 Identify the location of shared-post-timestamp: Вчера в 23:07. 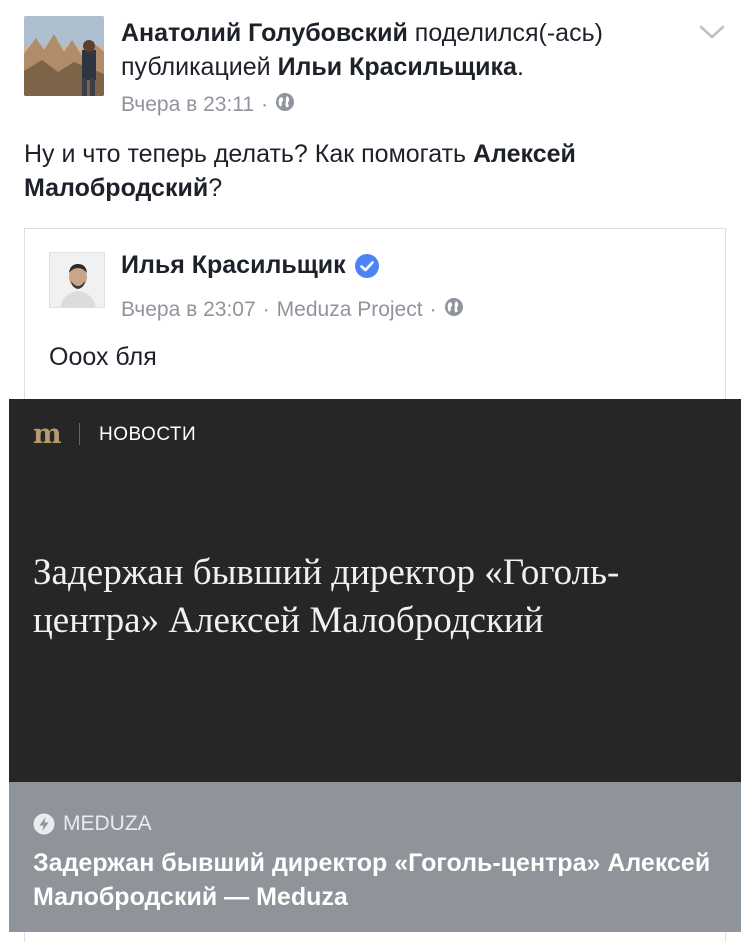
(188, 310).